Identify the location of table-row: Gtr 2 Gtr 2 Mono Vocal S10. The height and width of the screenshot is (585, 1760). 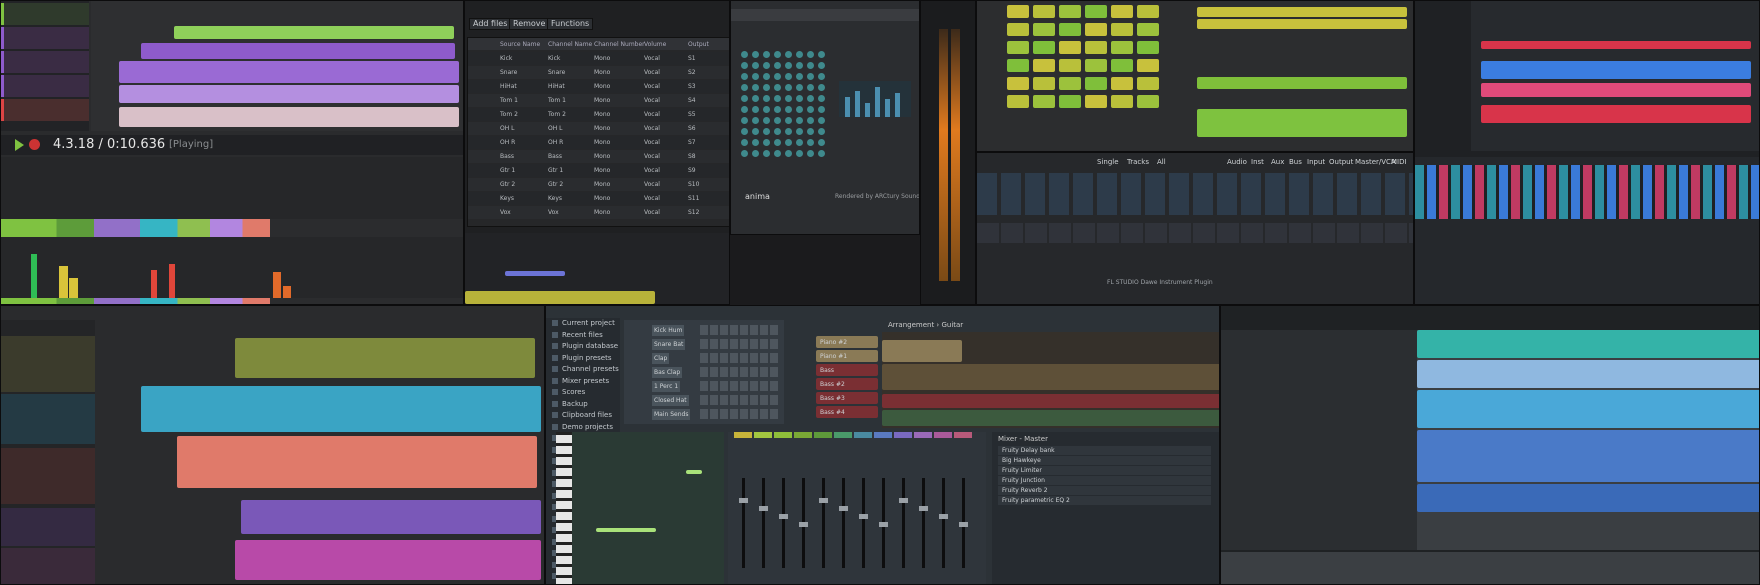
(598, 184).